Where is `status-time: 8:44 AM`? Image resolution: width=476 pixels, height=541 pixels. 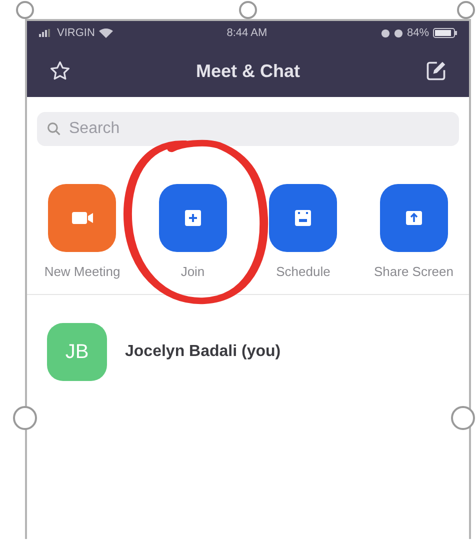
status-time: 8:44 AM is located at coordinates (247, 33).